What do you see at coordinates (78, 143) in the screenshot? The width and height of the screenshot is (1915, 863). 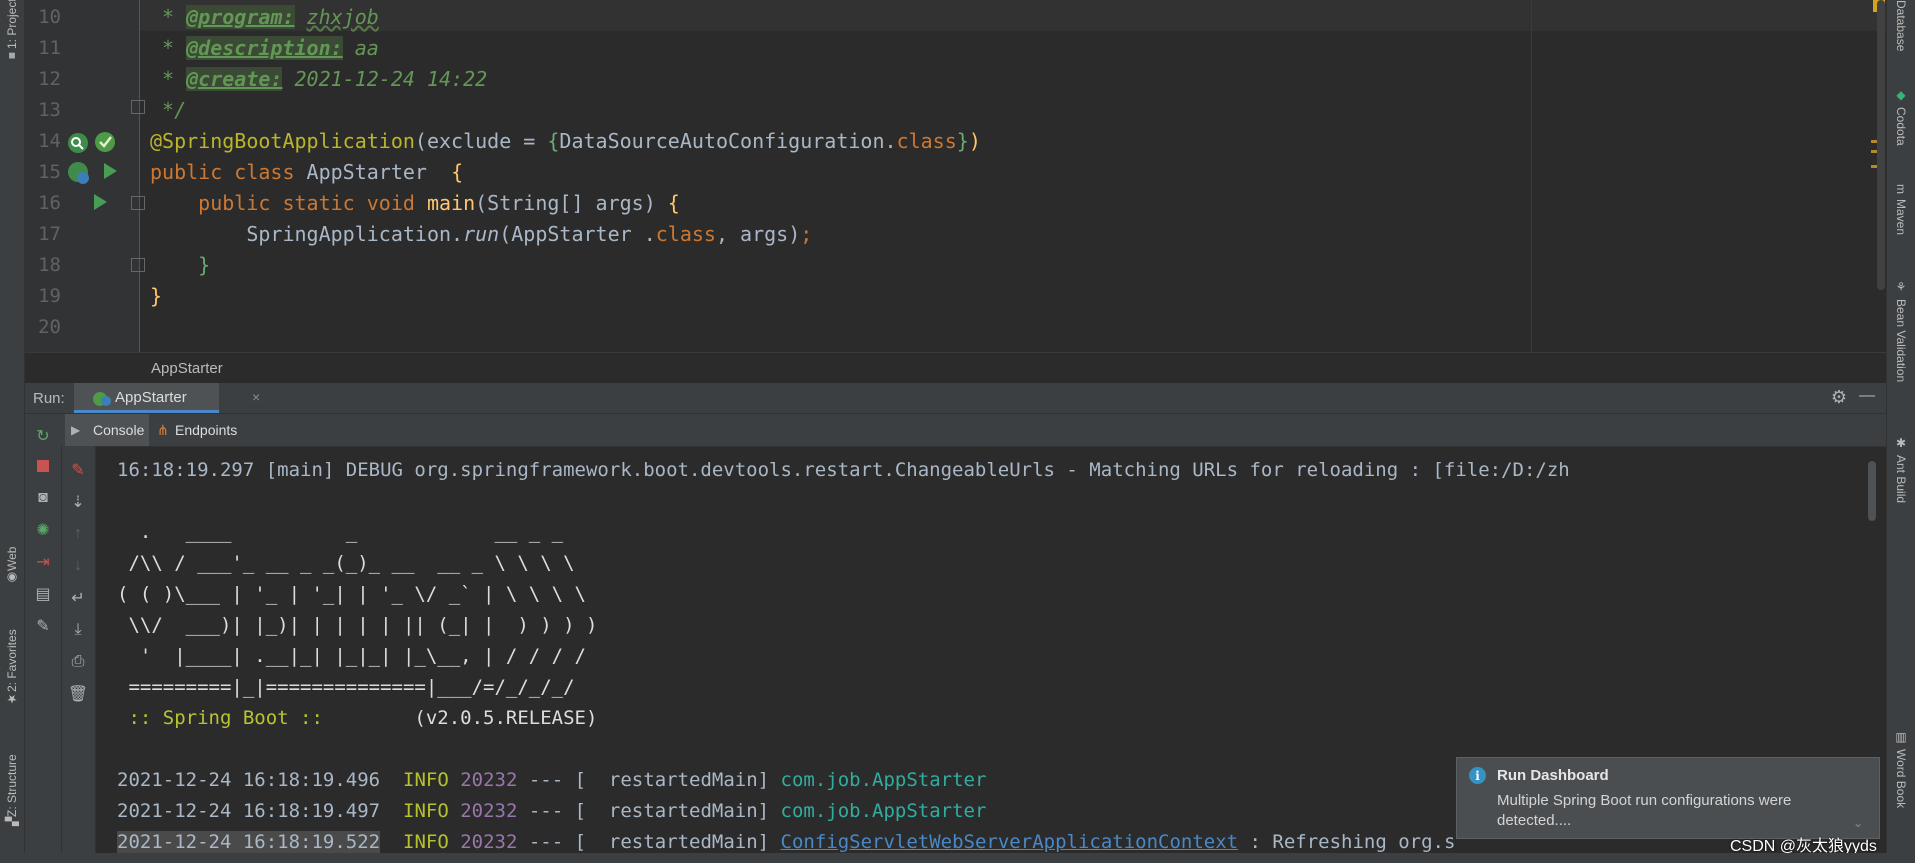 I see `bean-search-icon` at bounding box center [78, 143].